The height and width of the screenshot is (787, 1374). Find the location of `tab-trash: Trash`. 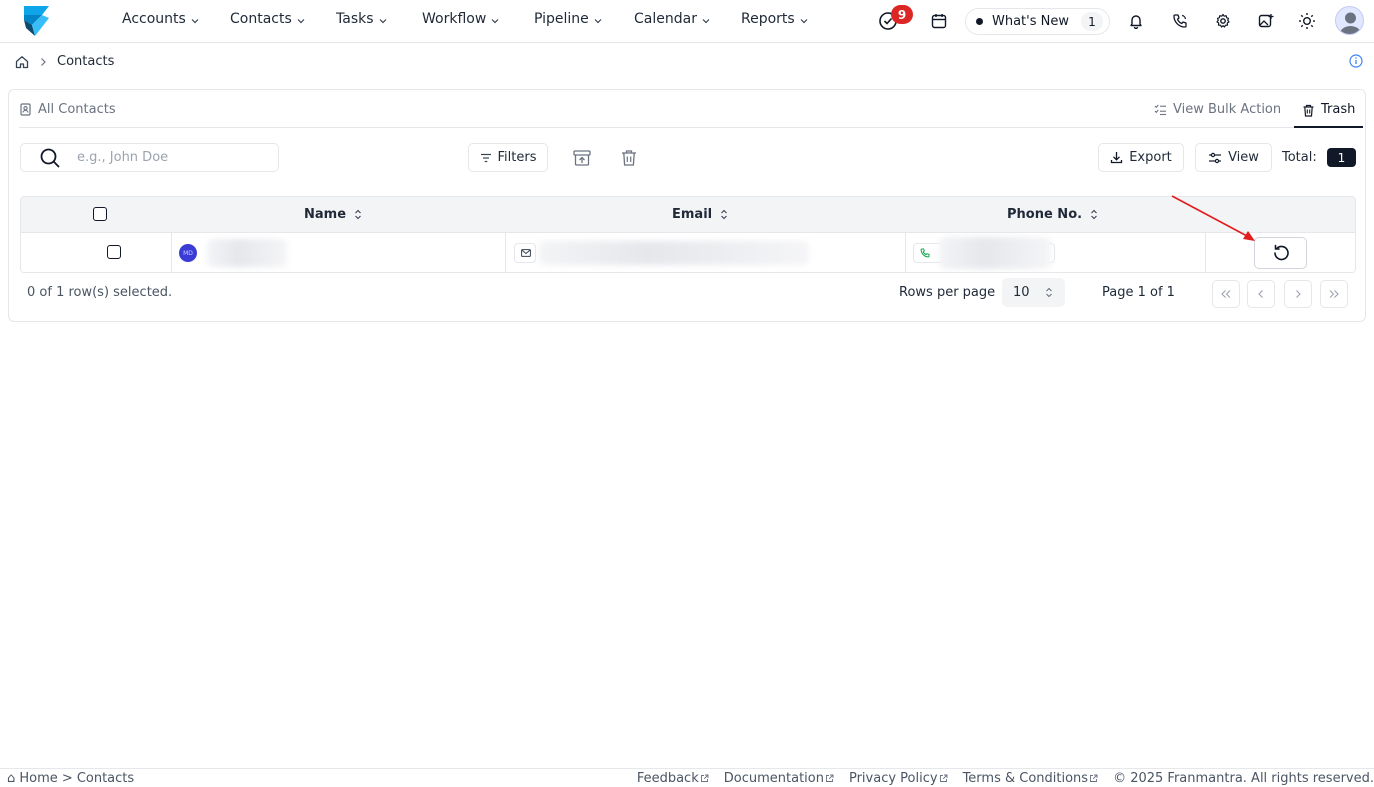

tab-trash: Trash is located at coordinates (1329, 109).